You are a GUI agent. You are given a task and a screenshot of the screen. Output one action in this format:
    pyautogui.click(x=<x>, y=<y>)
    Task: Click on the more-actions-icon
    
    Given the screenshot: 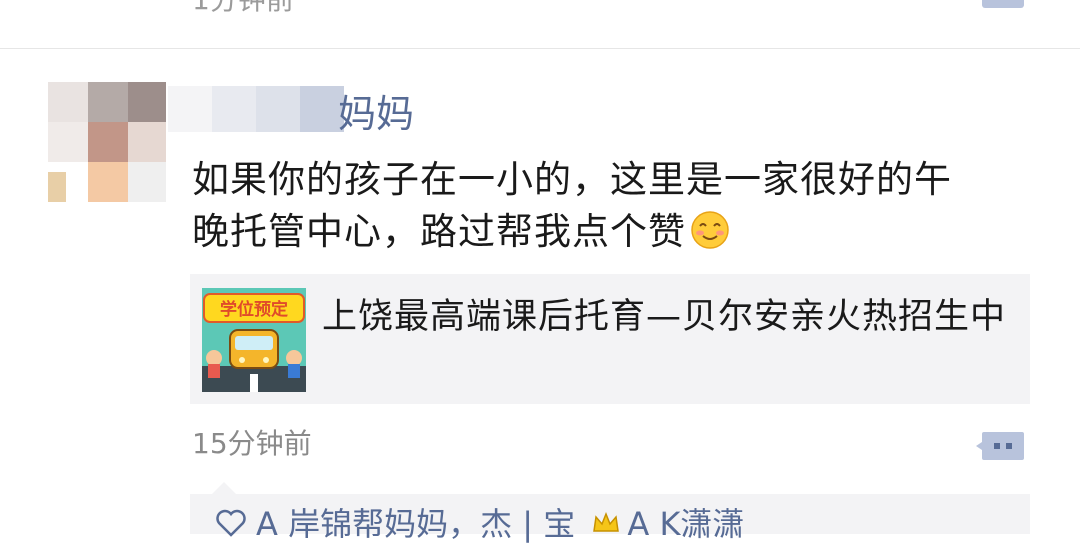 What is the action you would take?
    pyautogui.click(x=1000, y=446)
    